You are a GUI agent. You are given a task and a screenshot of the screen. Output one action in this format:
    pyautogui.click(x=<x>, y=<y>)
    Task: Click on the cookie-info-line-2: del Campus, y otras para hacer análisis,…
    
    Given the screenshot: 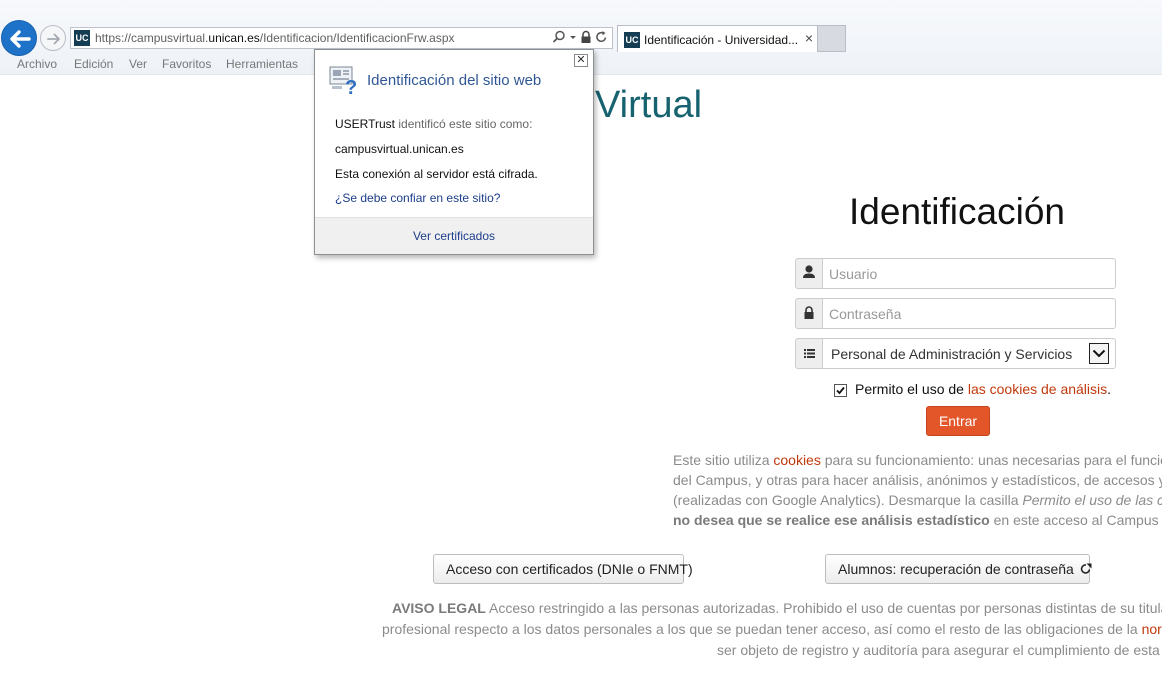 What is the action you would take?
    pyautogui.click(x=917, y=480)
    